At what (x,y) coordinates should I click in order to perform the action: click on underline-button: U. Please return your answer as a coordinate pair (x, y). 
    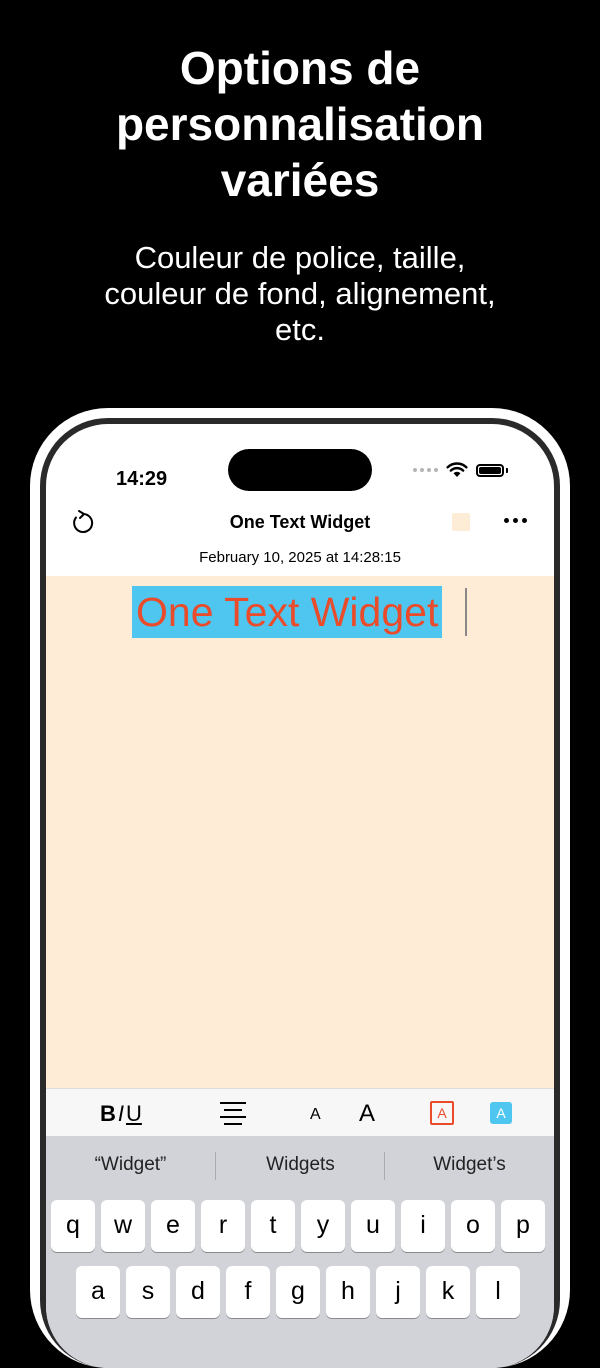
    Looking at the image, I should click on (134, 1114).